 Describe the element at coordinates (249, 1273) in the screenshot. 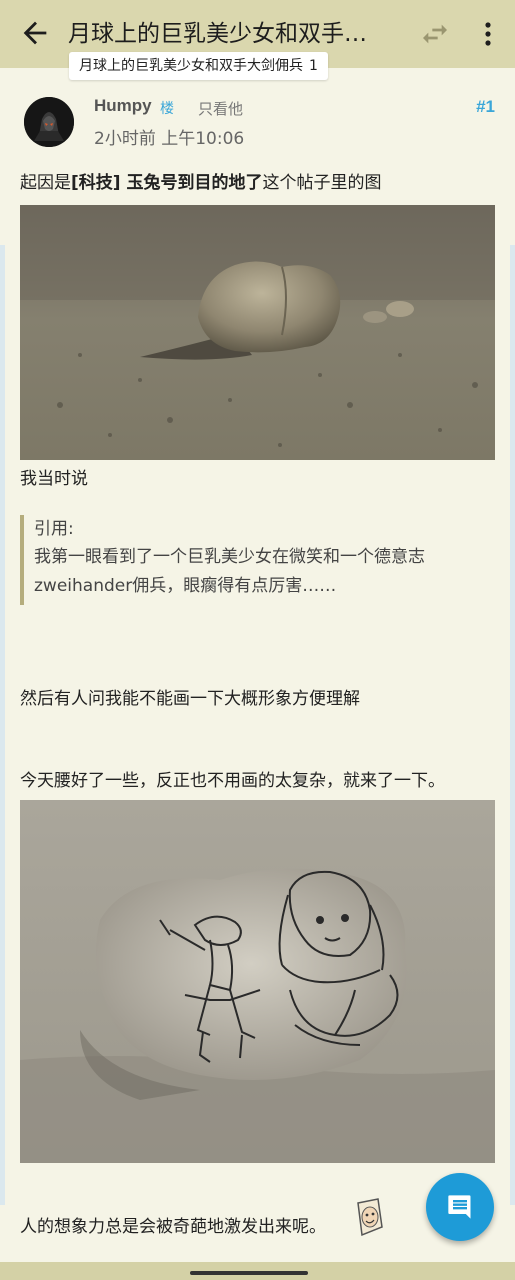

I see `home-gesture-pill` at that location.